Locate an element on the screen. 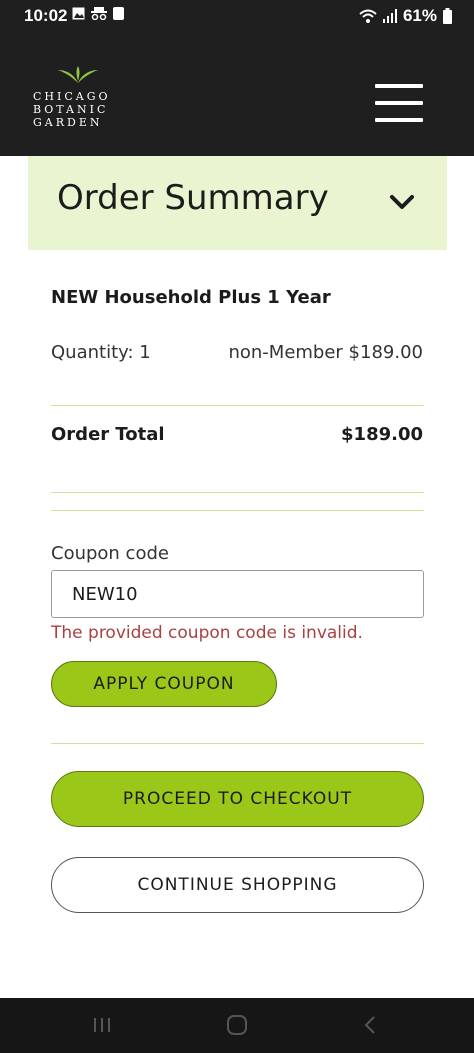 The width and height of the screenshot is (474, 1053). wifi-icon is located at coordinates (368, 16).